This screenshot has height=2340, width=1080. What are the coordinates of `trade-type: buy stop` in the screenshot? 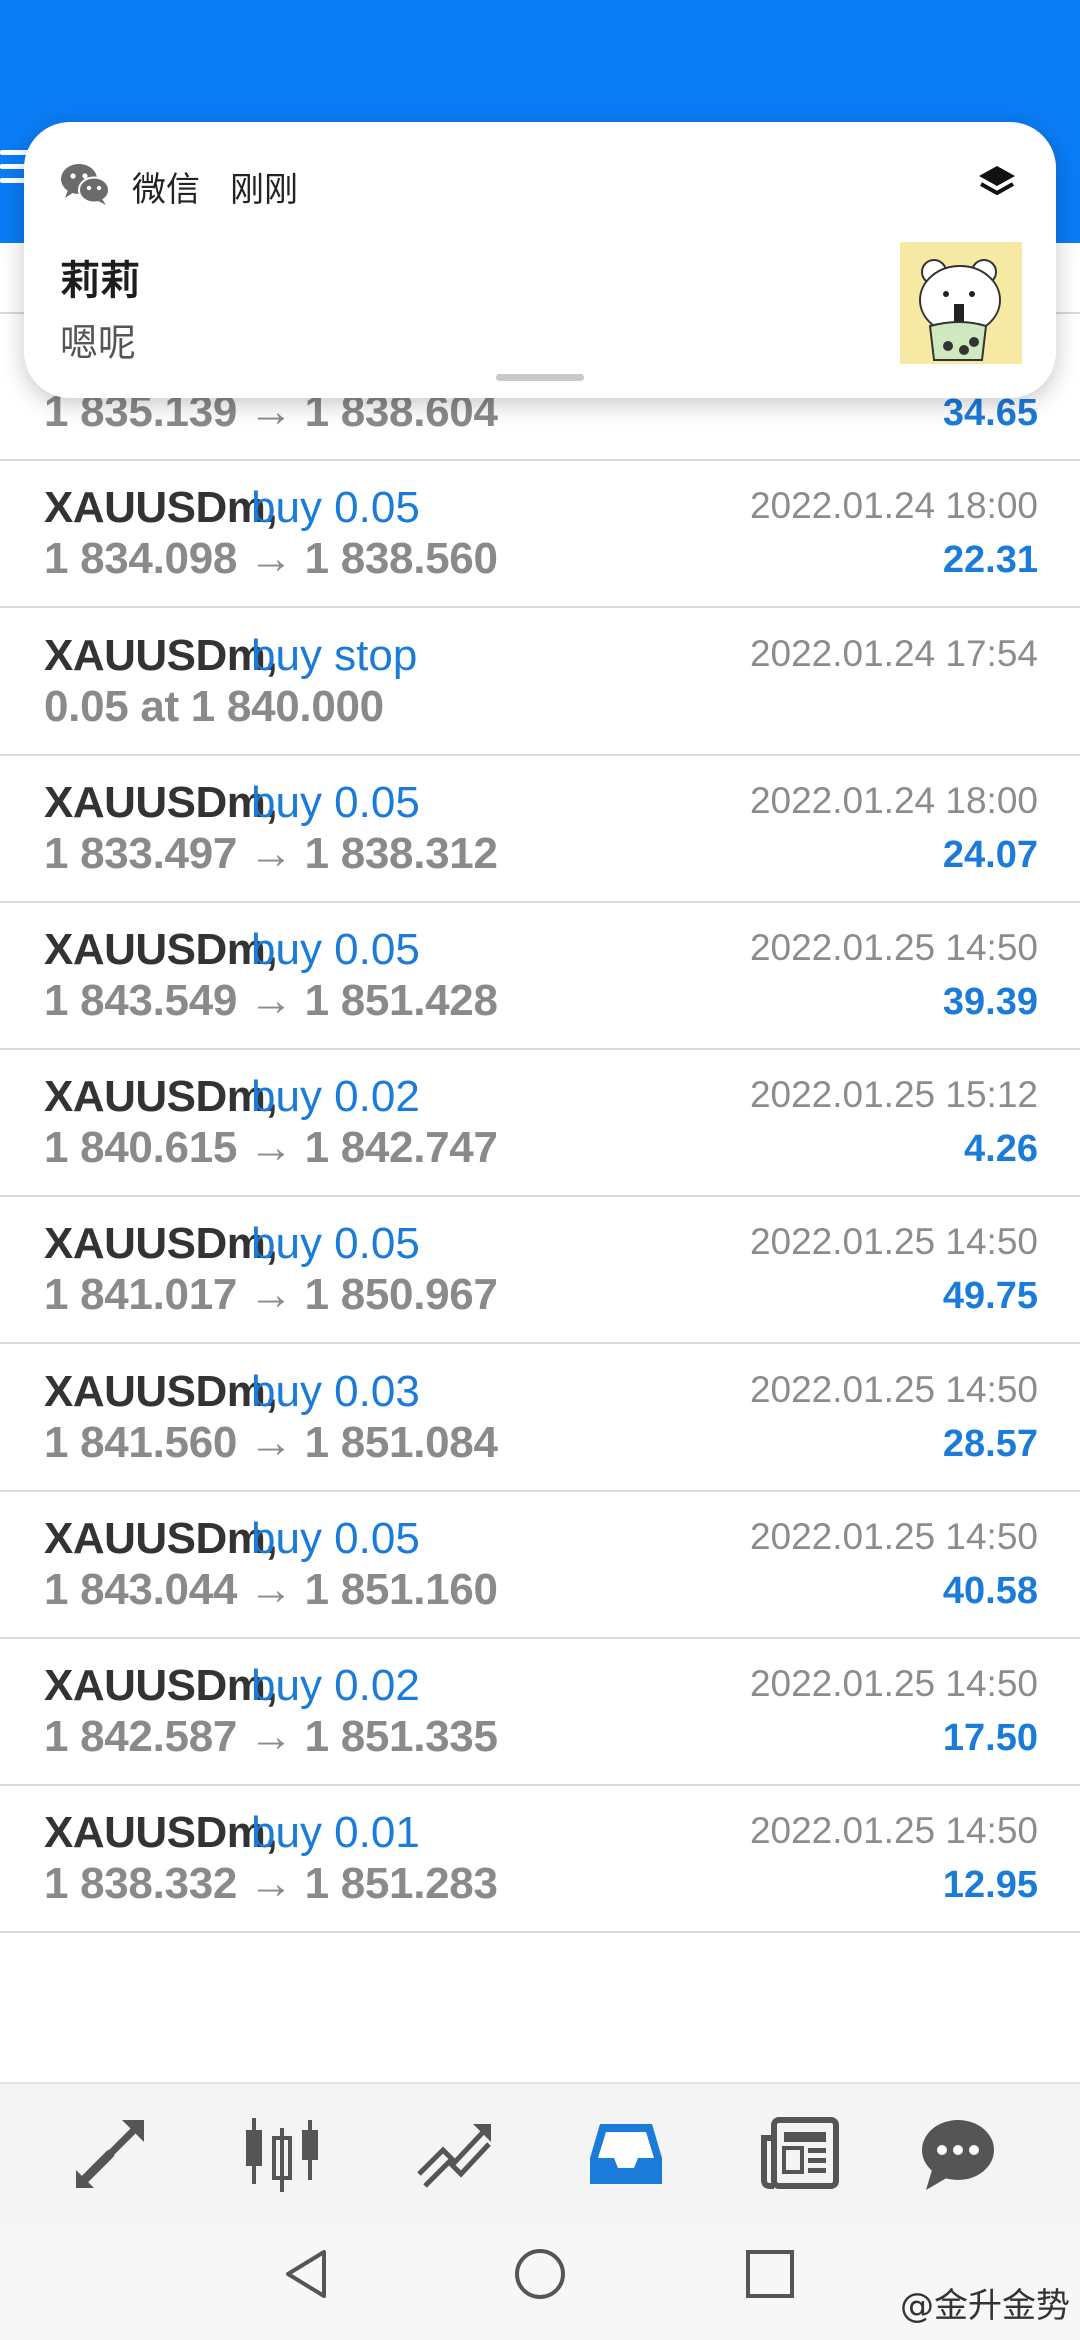 It's located at (334, 655).